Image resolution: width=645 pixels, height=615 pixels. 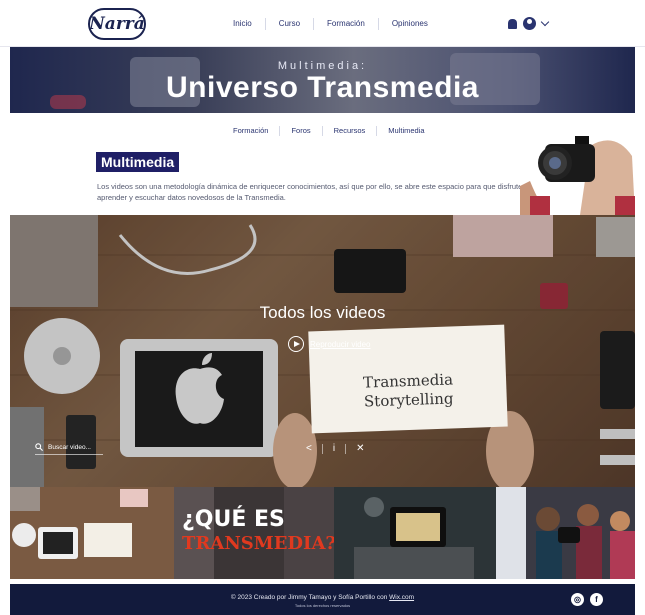 I want to click on footer-rights: Todos los derechos reservados, so click(x=322, y=605).